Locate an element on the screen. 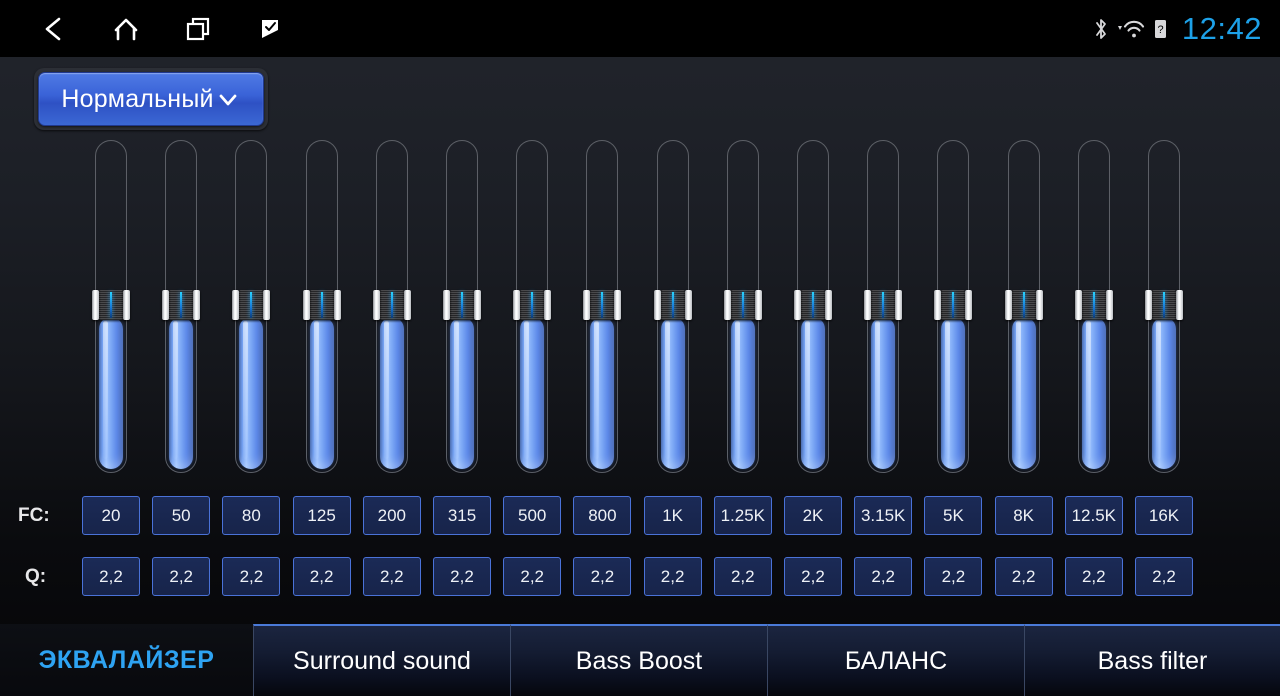 The height and width of the screenshot is (696, 1280). fc-value-box: 2K is located at coordinates (813, 515).